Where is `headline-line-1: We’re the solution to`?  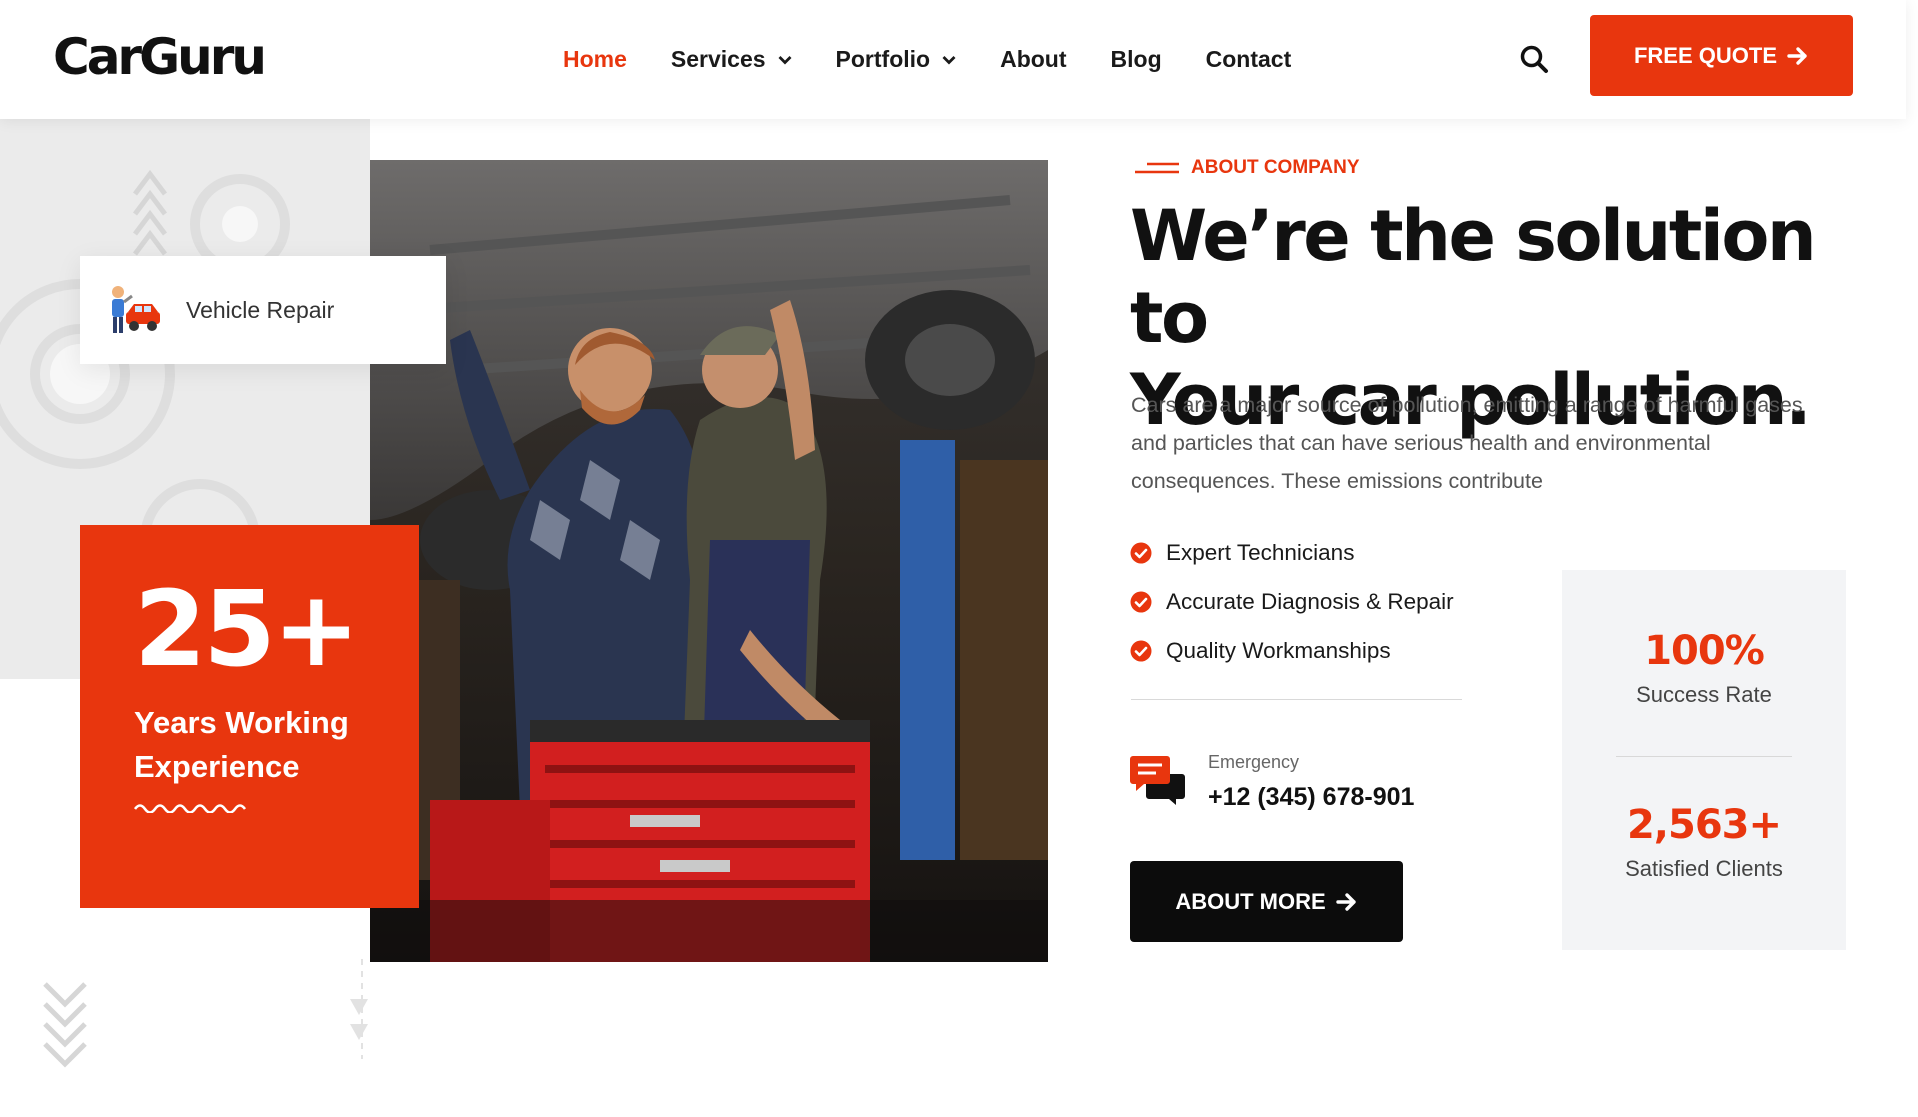 headline-line-1: We’re the solution to is located at coordinates (1473, 277).